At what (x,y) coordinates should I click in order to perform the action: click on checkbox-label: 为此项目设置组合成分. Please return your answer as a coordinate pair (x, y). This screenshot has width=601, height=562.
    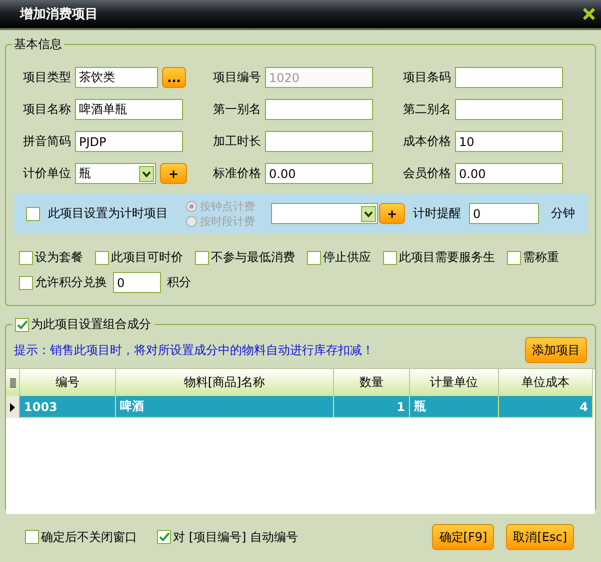
    Looking at the image, I should click on (91, 324).